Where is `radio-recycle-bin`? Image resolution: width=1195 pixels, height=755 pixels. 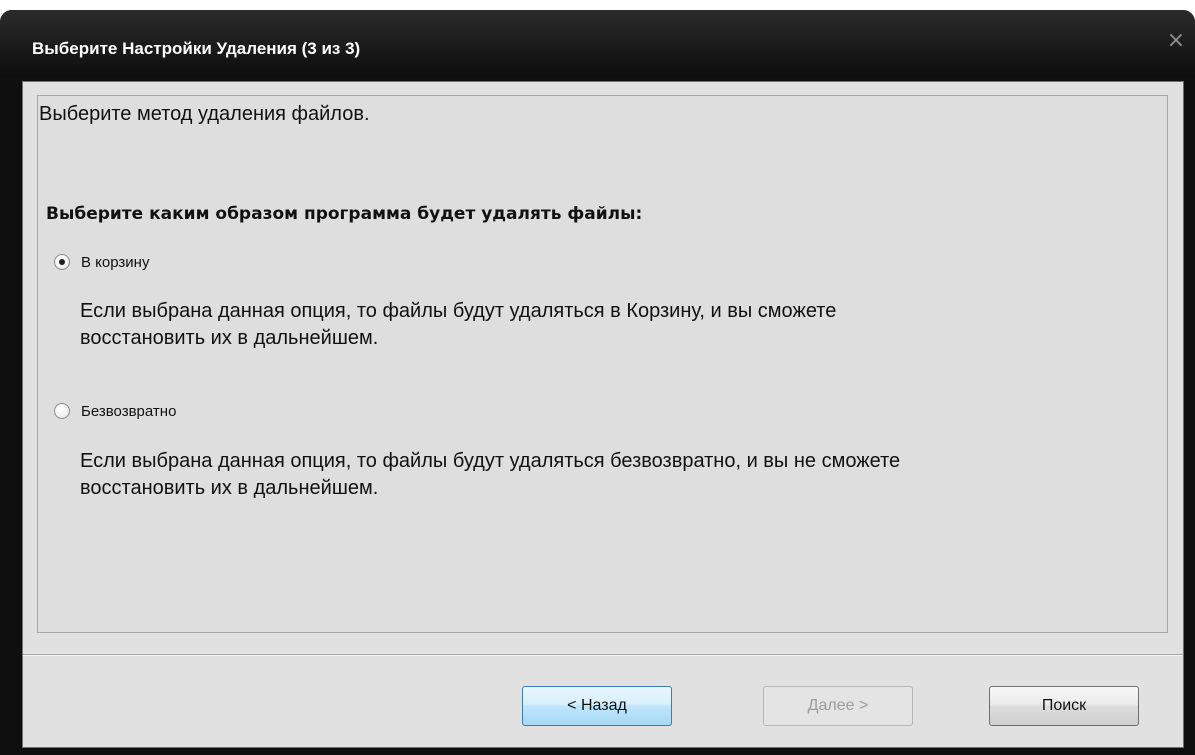
radio-recycle-bin is located at coordinates (62, 262).